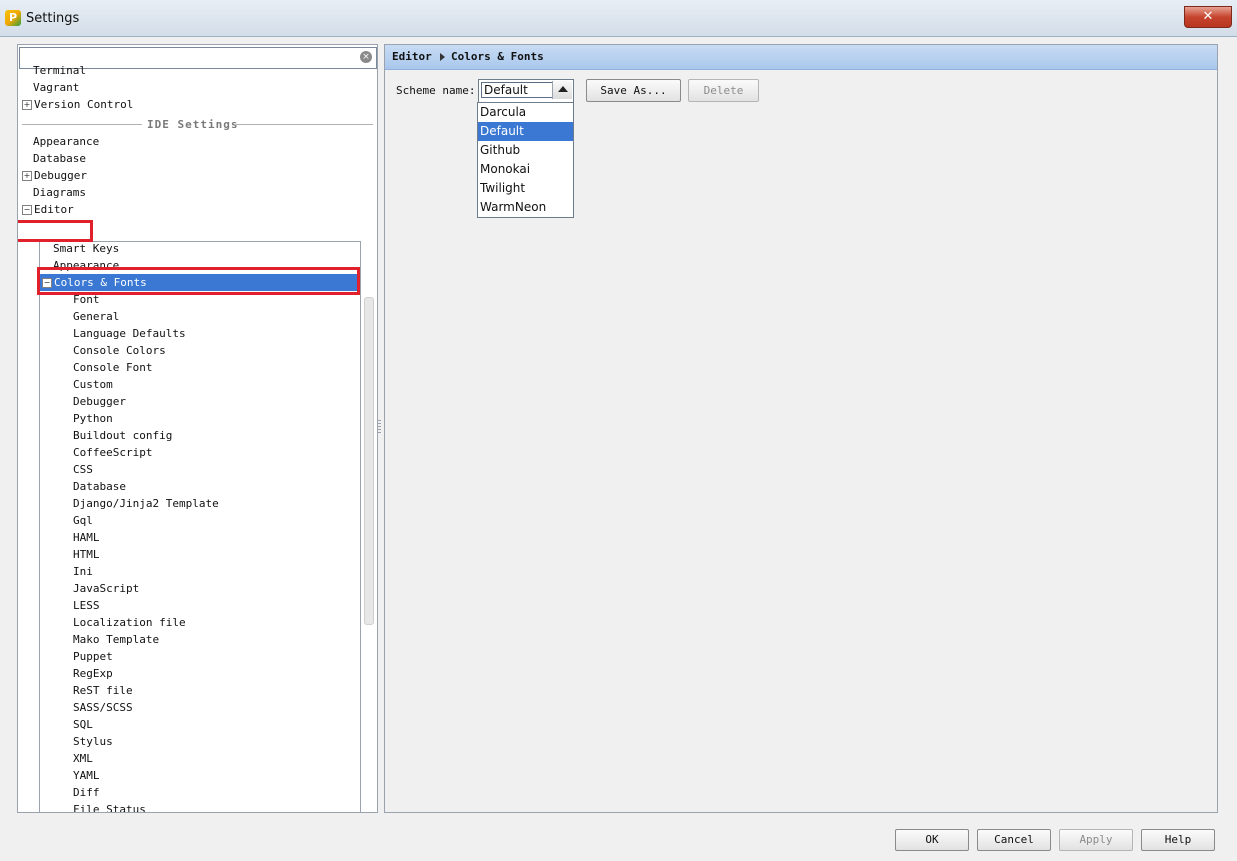 This screenshot has width=1237, height=861. Describe the element at coordinates (932, 840) in the screenshot. I see `ok-button: OK` at that location.